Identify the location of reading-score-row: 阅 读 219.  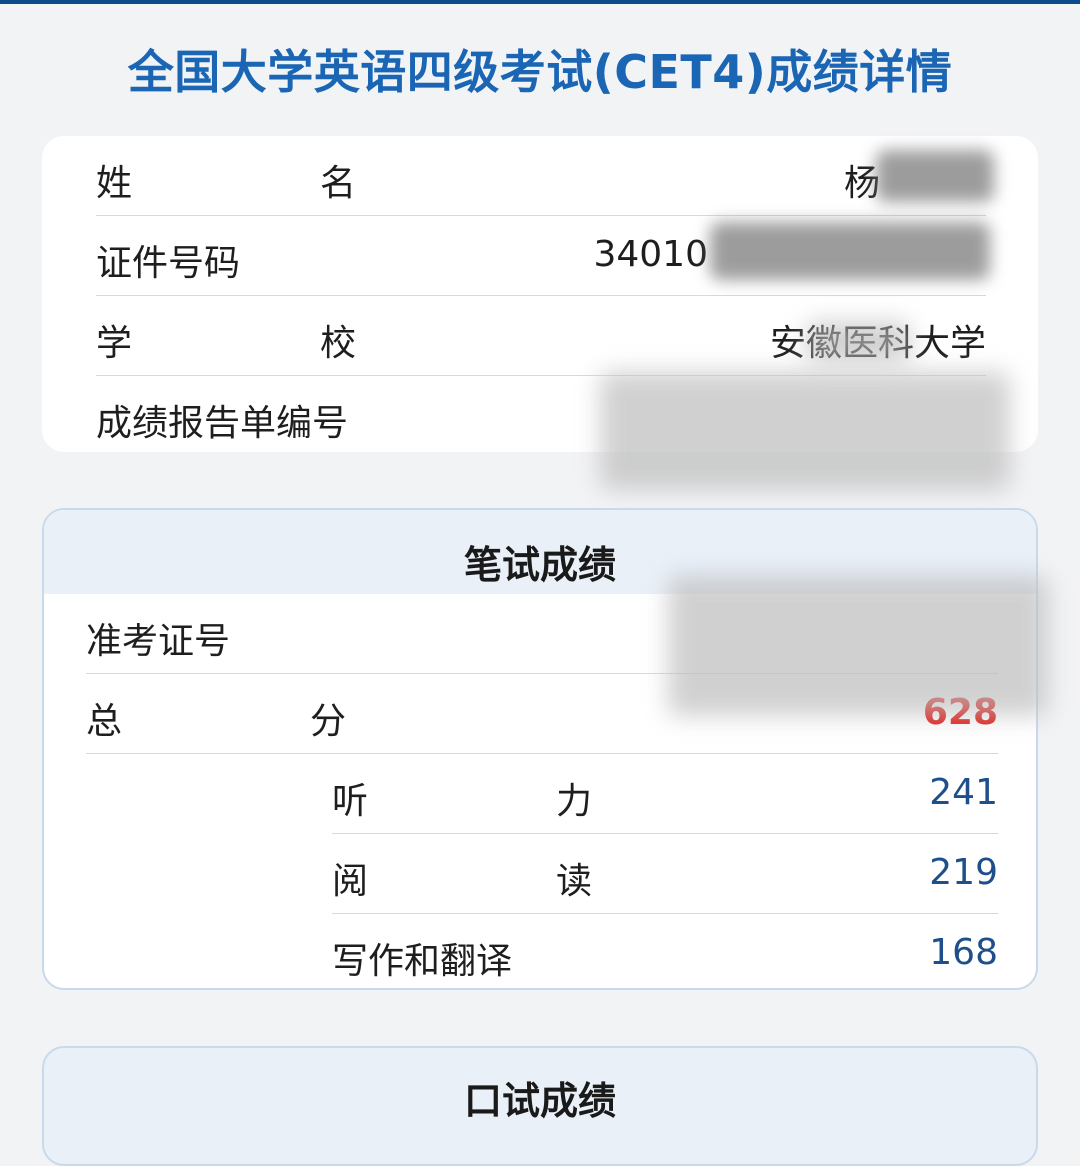
(665, 874).